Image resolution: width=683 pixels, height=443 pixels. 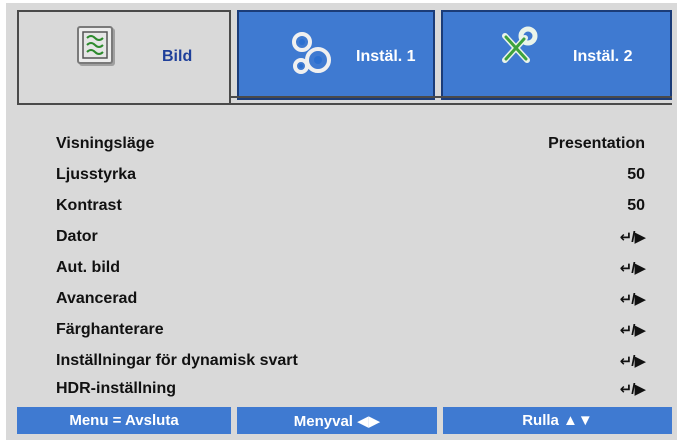 I want to click on footer-menu-select: Menyval ◀▶, so click(x=337, y=420).